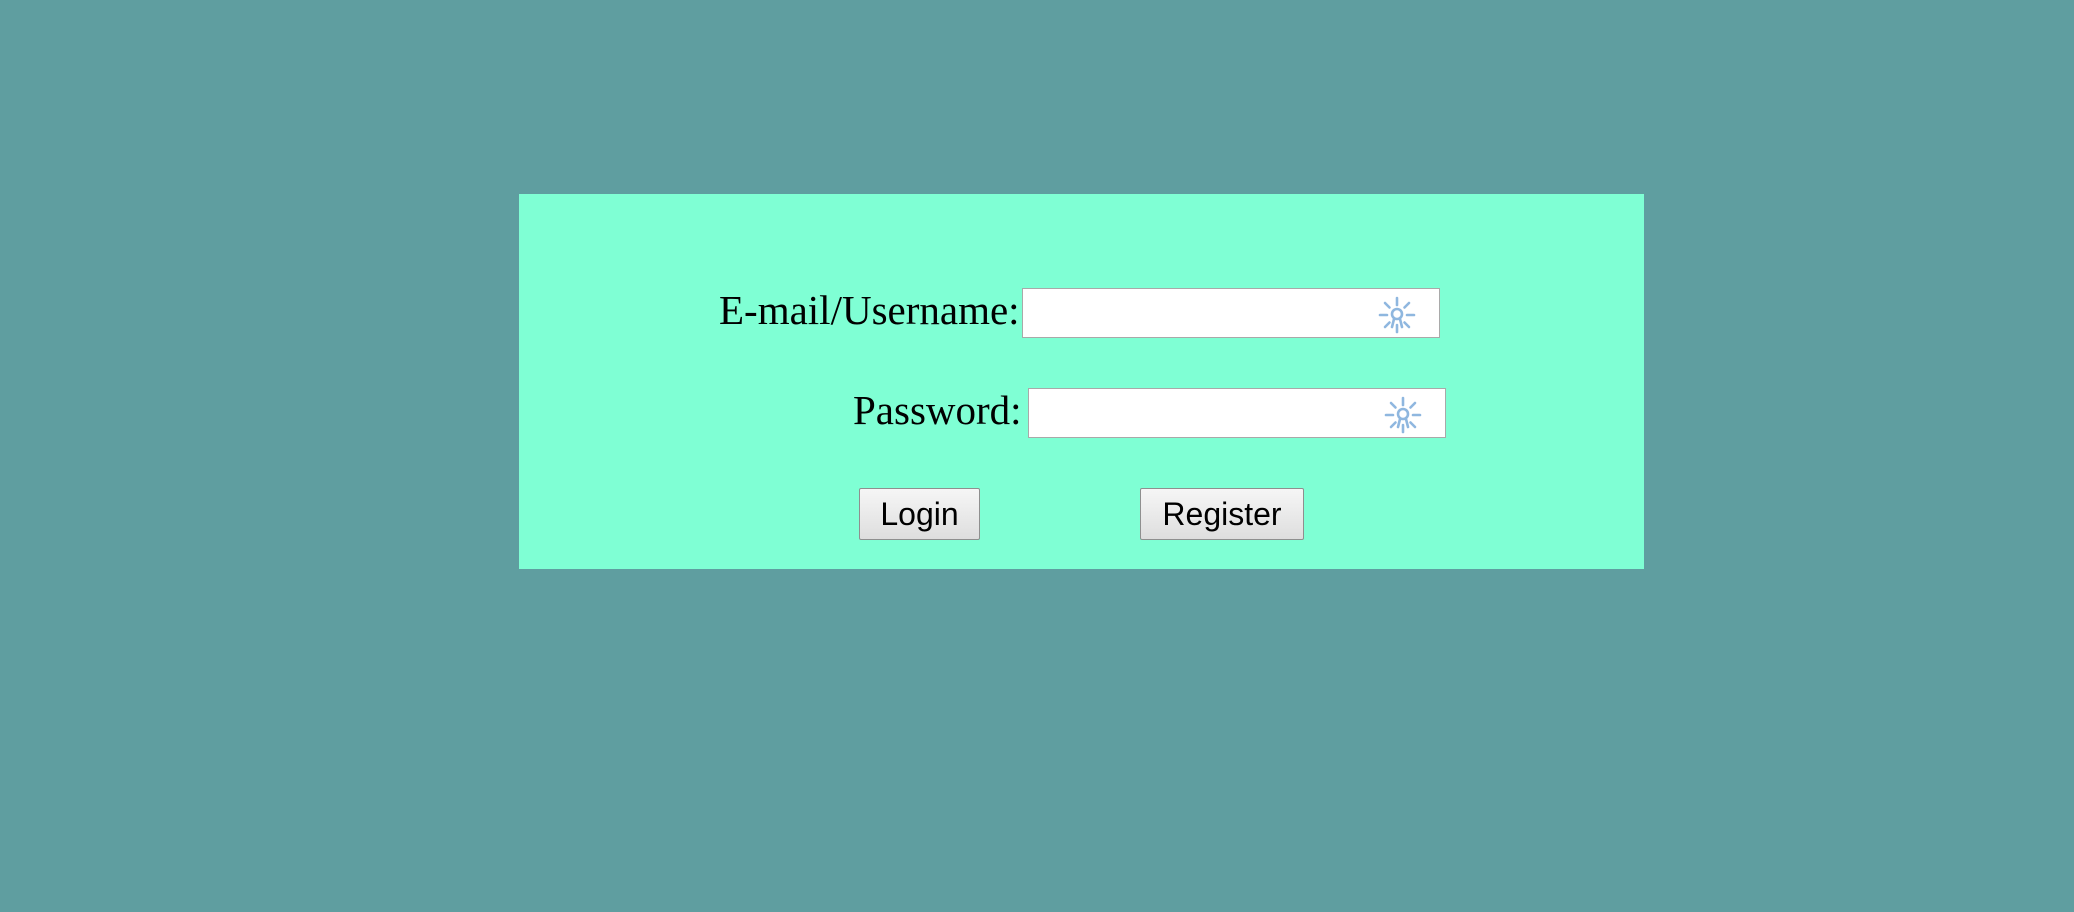 This screenshot has width=2074, height=912. I want to click on login-button: Login, so click(919, 514).